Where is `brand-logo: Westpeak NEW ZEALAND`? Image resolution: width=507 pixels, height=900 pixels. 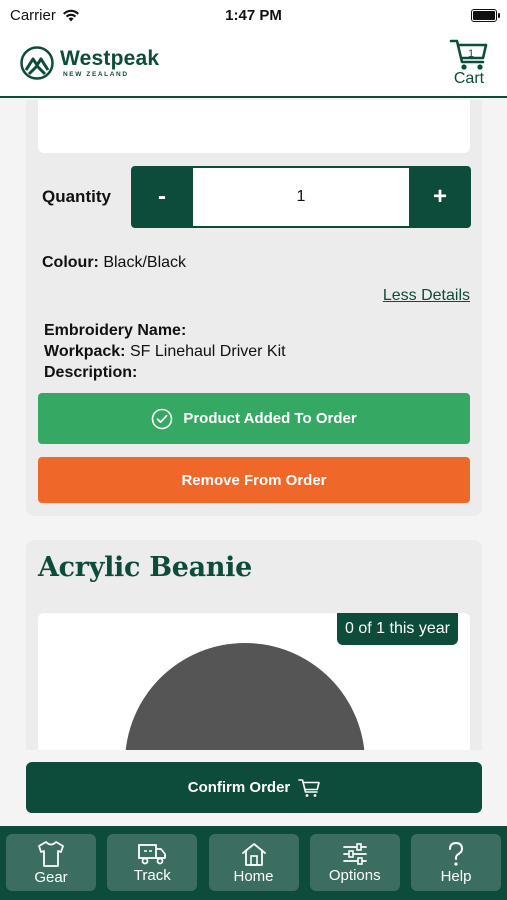 brand-logo: Westpeak NEW ZEALAND is located at coordinates (89, 63).